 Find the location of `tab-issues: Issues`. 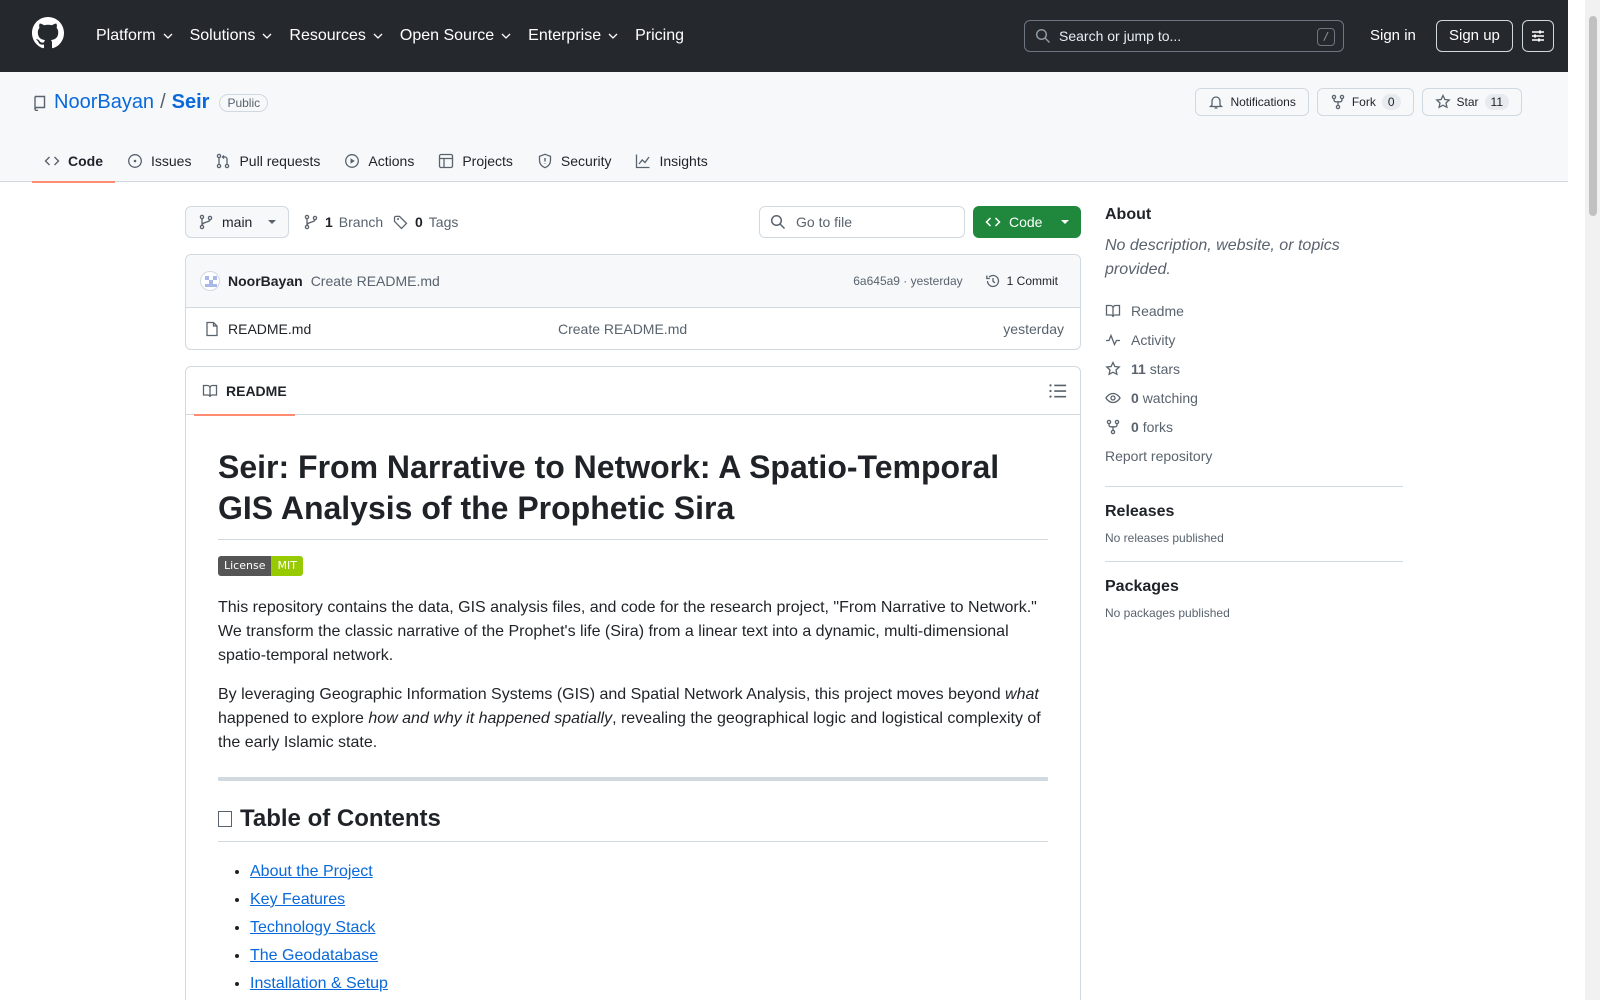

tab-issues: Issues is located at coordinates (159, 161).